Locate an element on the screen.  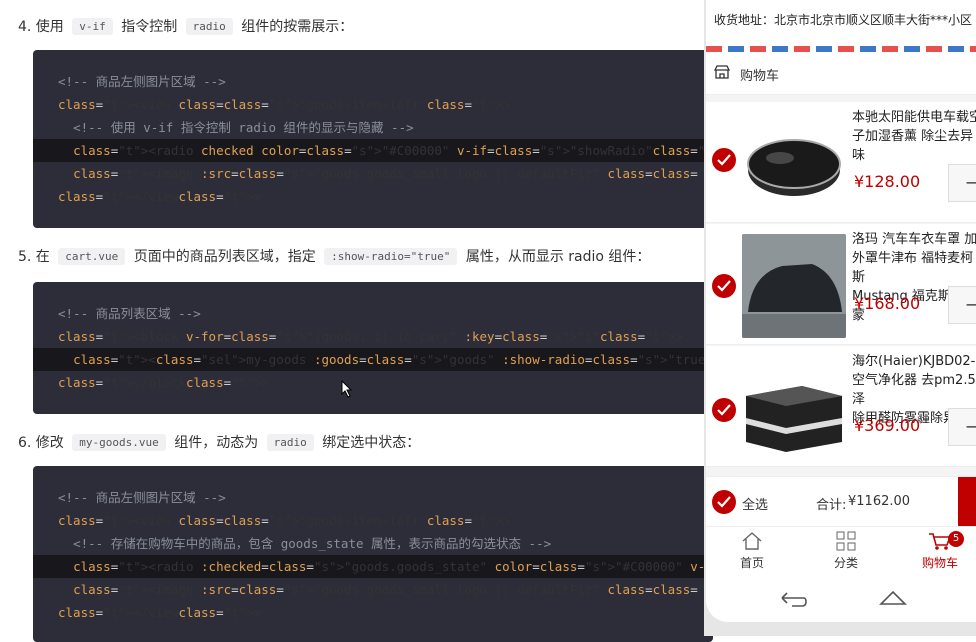
cart-item: 本驰太阳能供电车载空 子加湿香薰 除尘去异味 ¥128.00 − is located at coordinates (841, 162).